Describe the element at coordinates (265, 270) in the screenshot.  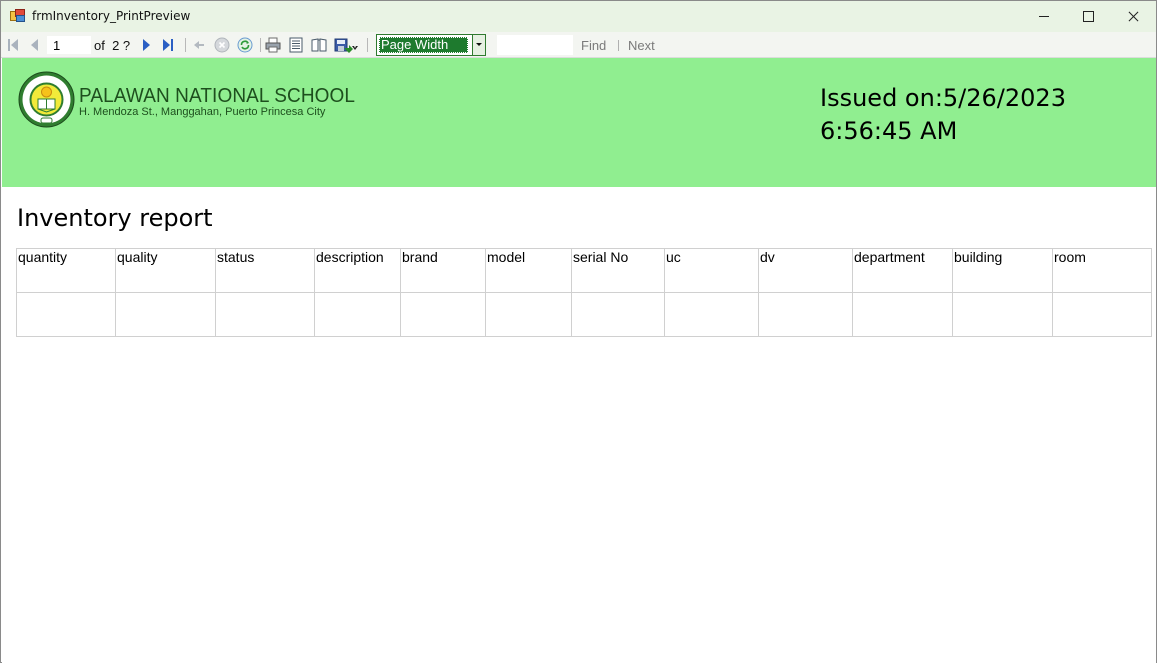
I see `column-header: status` at that location.